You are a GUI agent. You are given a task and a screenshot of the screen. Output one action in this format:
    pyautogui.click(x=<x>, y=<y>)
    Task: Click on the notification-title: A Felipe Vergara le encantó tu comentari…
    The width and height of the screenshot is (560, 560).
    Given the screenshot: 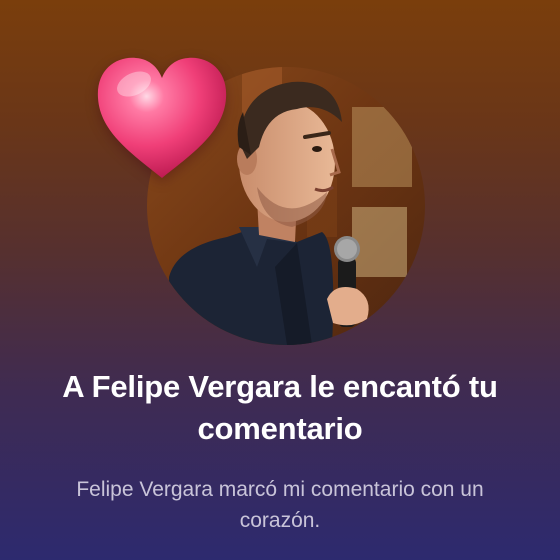 What is the action you would take?
    pyautogui.click(x=280, y=407)
    